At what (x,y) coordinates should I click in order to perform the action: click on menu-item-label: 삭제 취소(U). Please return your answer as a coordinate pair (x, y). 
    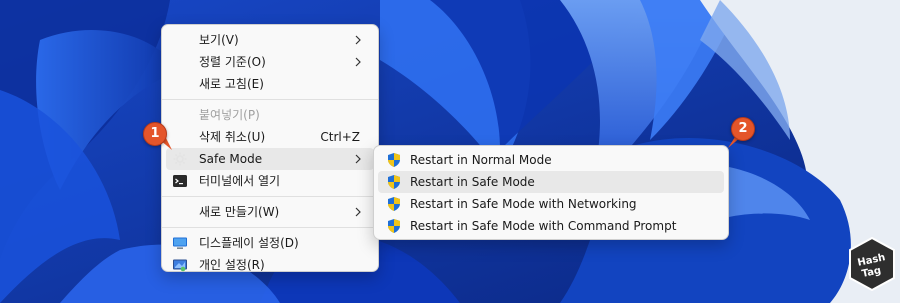
    Looking at the image, I should click on (232, 137).